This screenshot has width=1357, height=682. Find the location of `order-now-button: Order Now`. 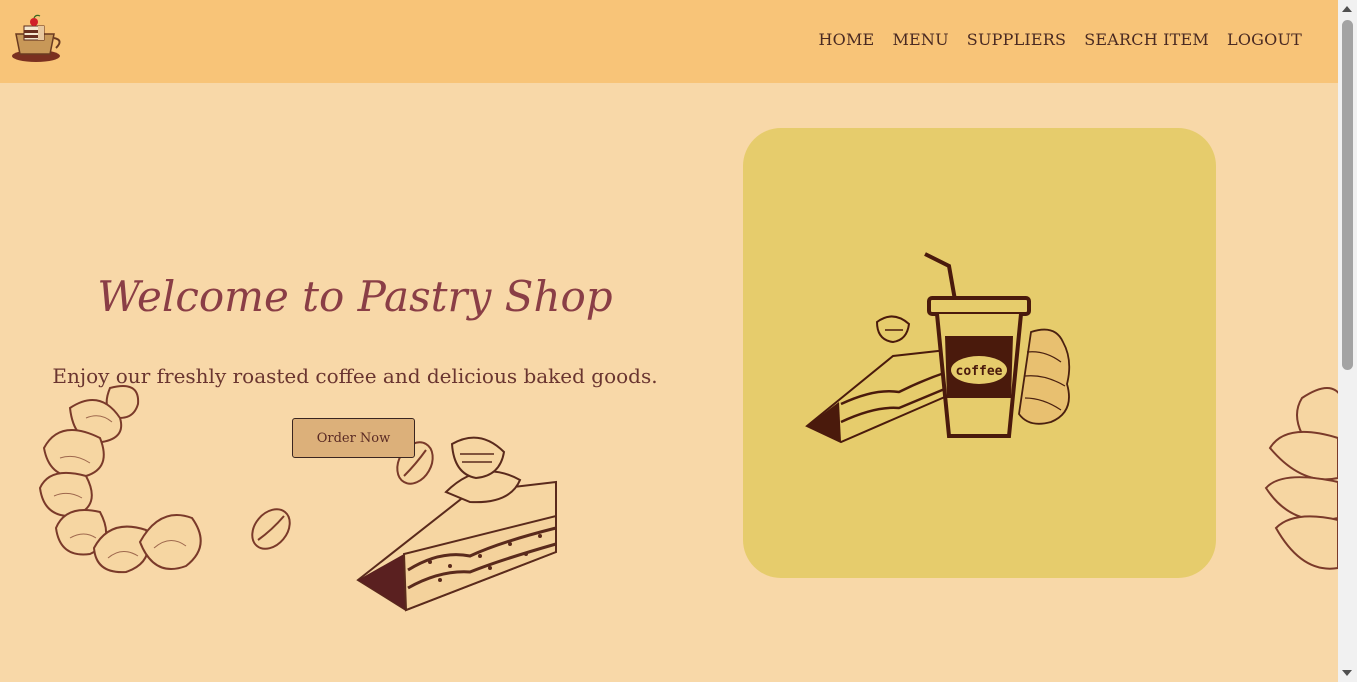

order-now-button: Order Now is located at coordinates (353, 438).